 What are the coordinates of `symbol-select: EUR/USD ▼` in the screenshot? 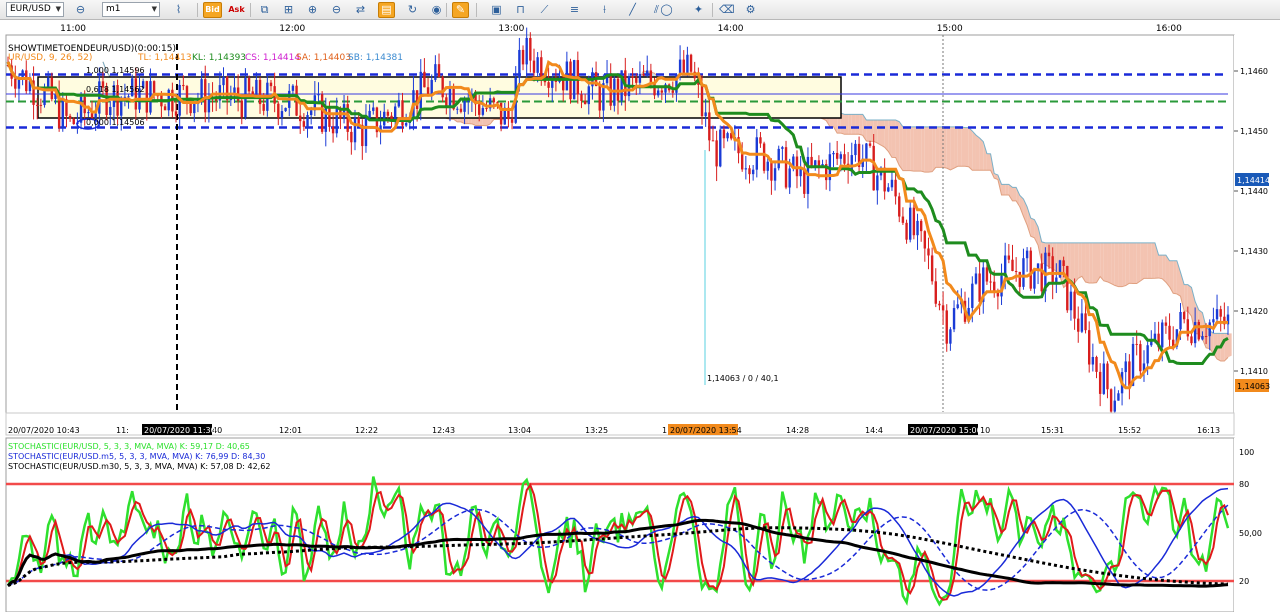 It's located at (35, 9).